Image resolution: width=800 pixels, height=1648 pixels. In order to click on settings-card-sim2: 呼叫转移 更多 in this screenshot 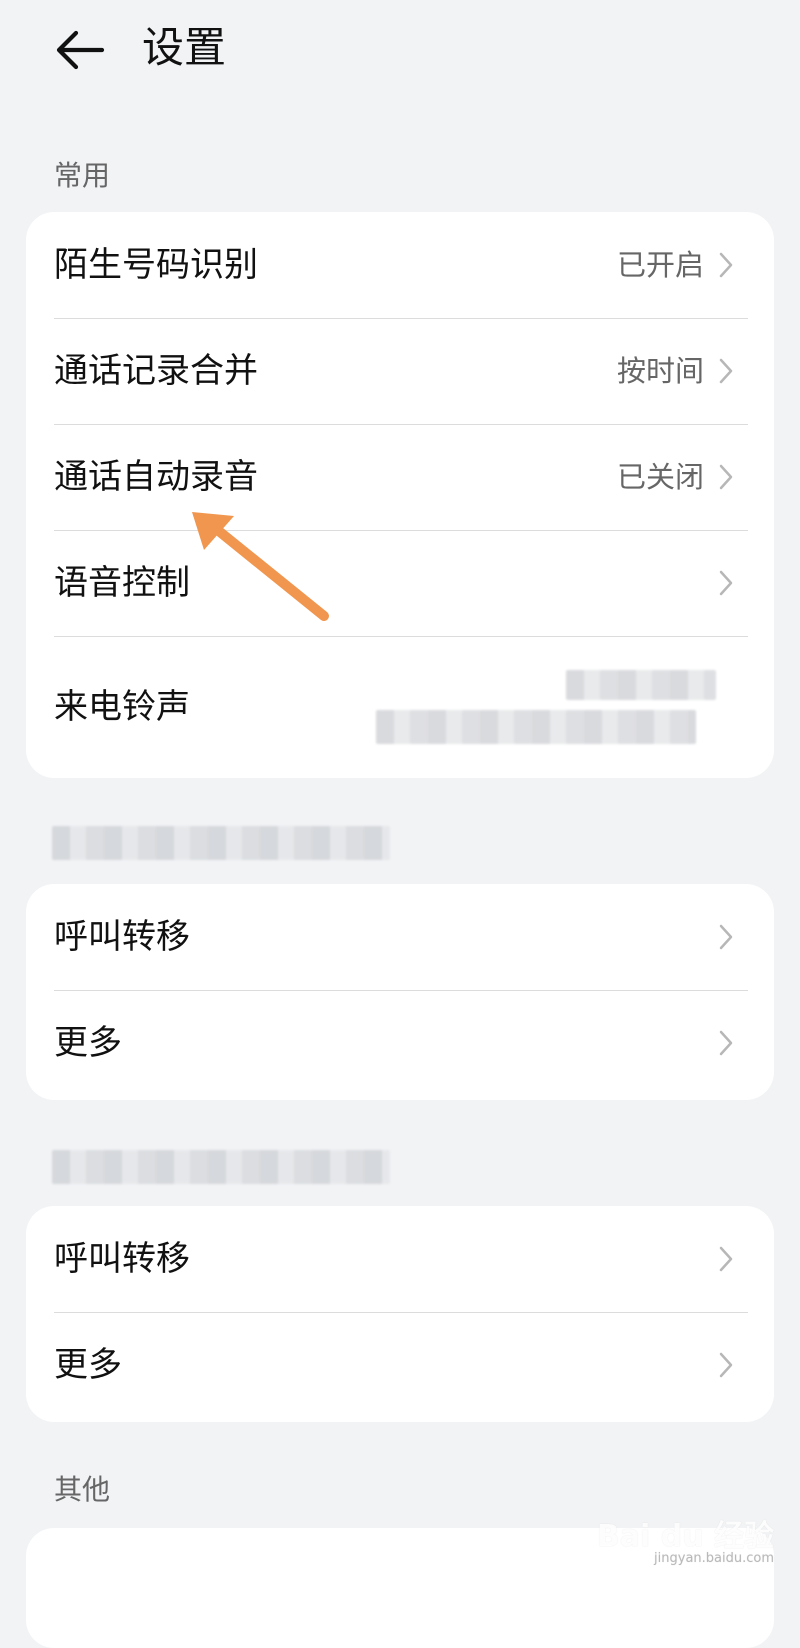, I will do `click(400, 1314)`.